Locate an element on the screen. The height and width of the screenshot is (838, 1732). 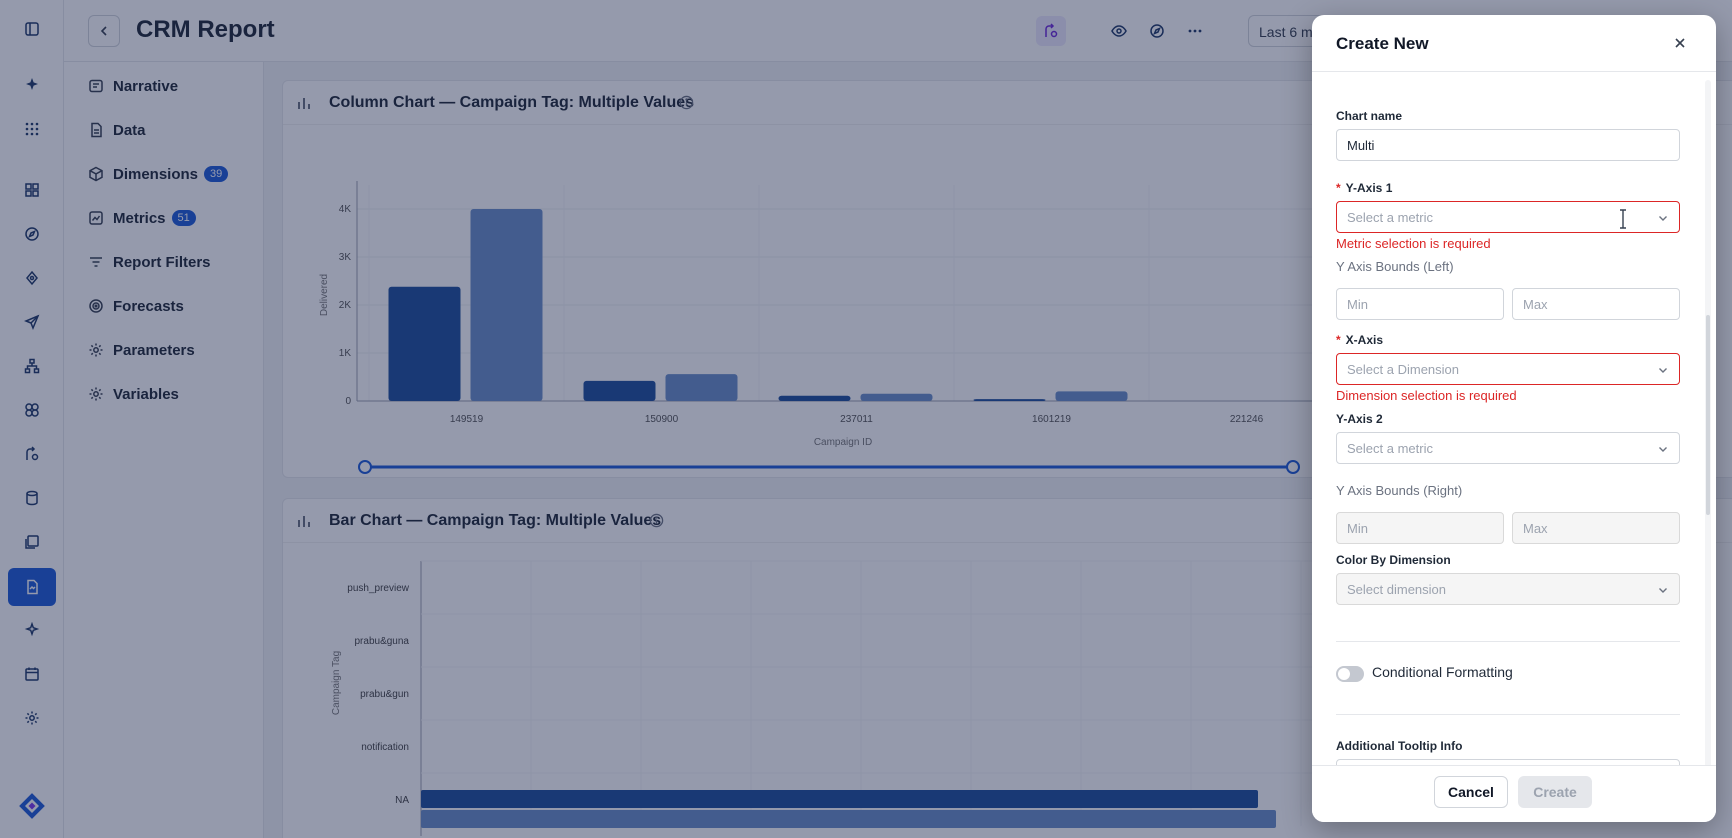
y-bounds-right-label: Y Axis Bounds (Right) is located at coordinates (1399, 490).